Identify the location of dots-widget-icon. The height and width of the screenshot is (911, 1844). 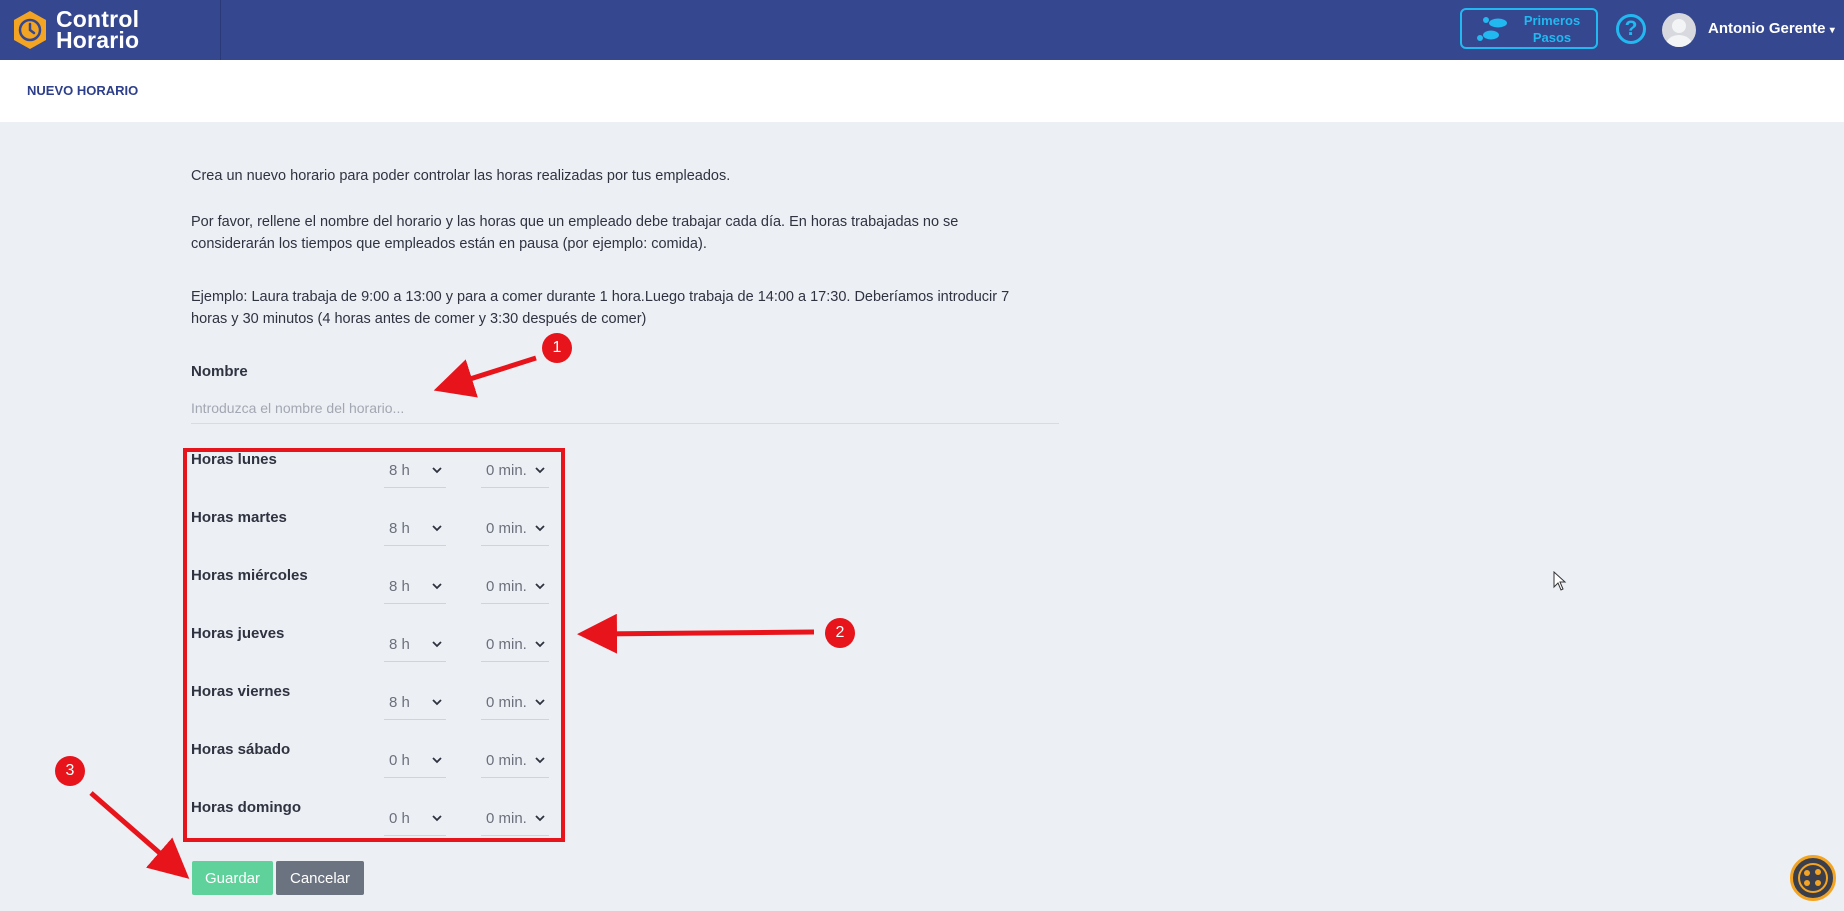
(1813, 878).